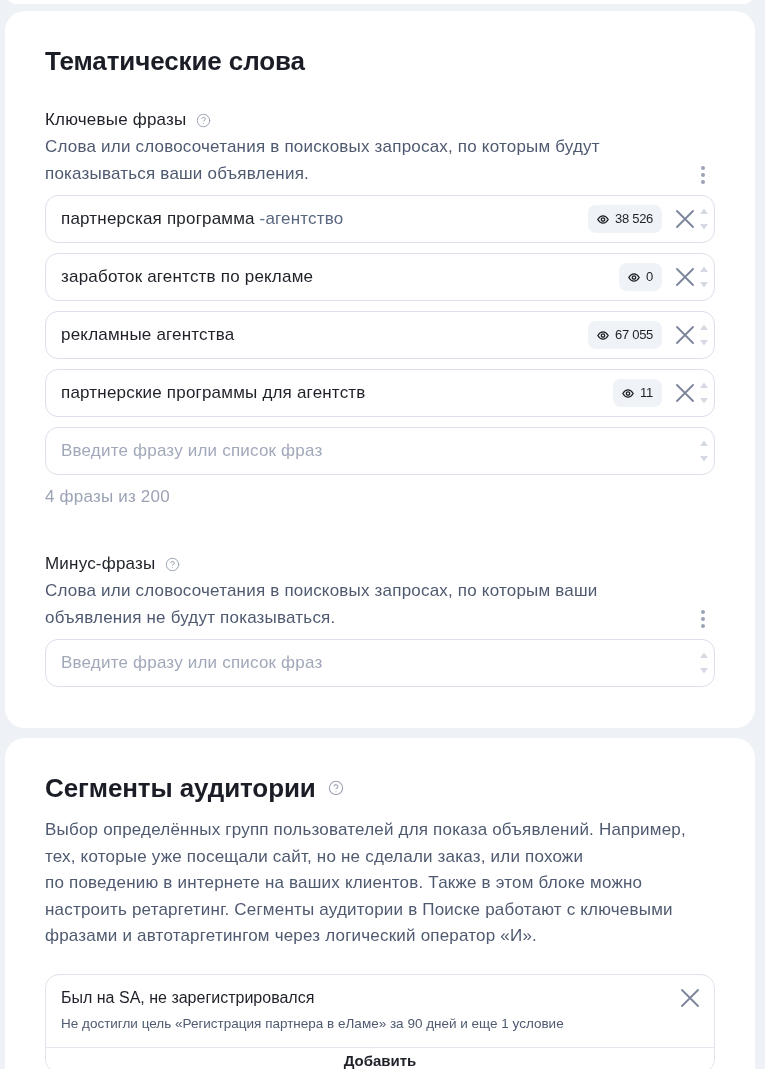 This screenshot has height=1069, width=765. What do you see at coordinates (323, 160) in the screenshot?
I see `field-description: Слова или словосочетания в поисковых запросах, по которым будут показываться ваши объявления.` at bounding box center [323, 160].